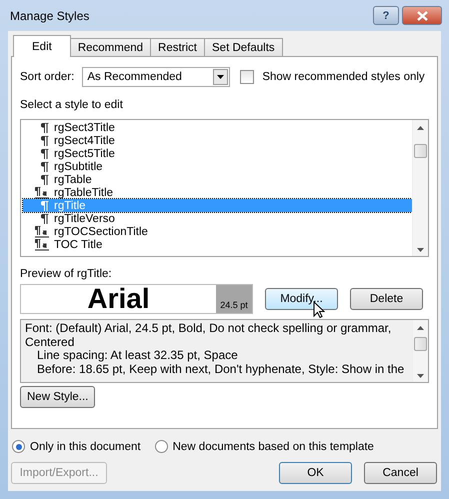  Describe the element at coordinates (217, 140) in the screenshot. I see `style-list-item: rgSect4Title` at that location.